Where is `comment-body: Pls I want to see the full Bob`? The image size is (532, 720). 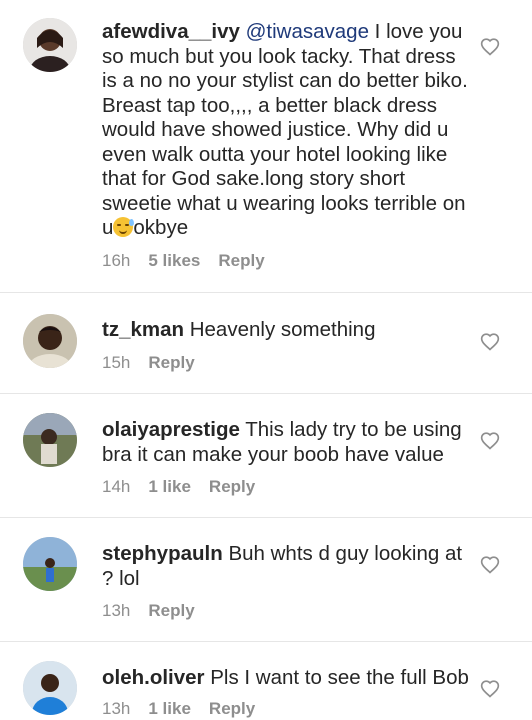 comment-body: Pls I want to see the full Bob is located at coordinates (336, 677).